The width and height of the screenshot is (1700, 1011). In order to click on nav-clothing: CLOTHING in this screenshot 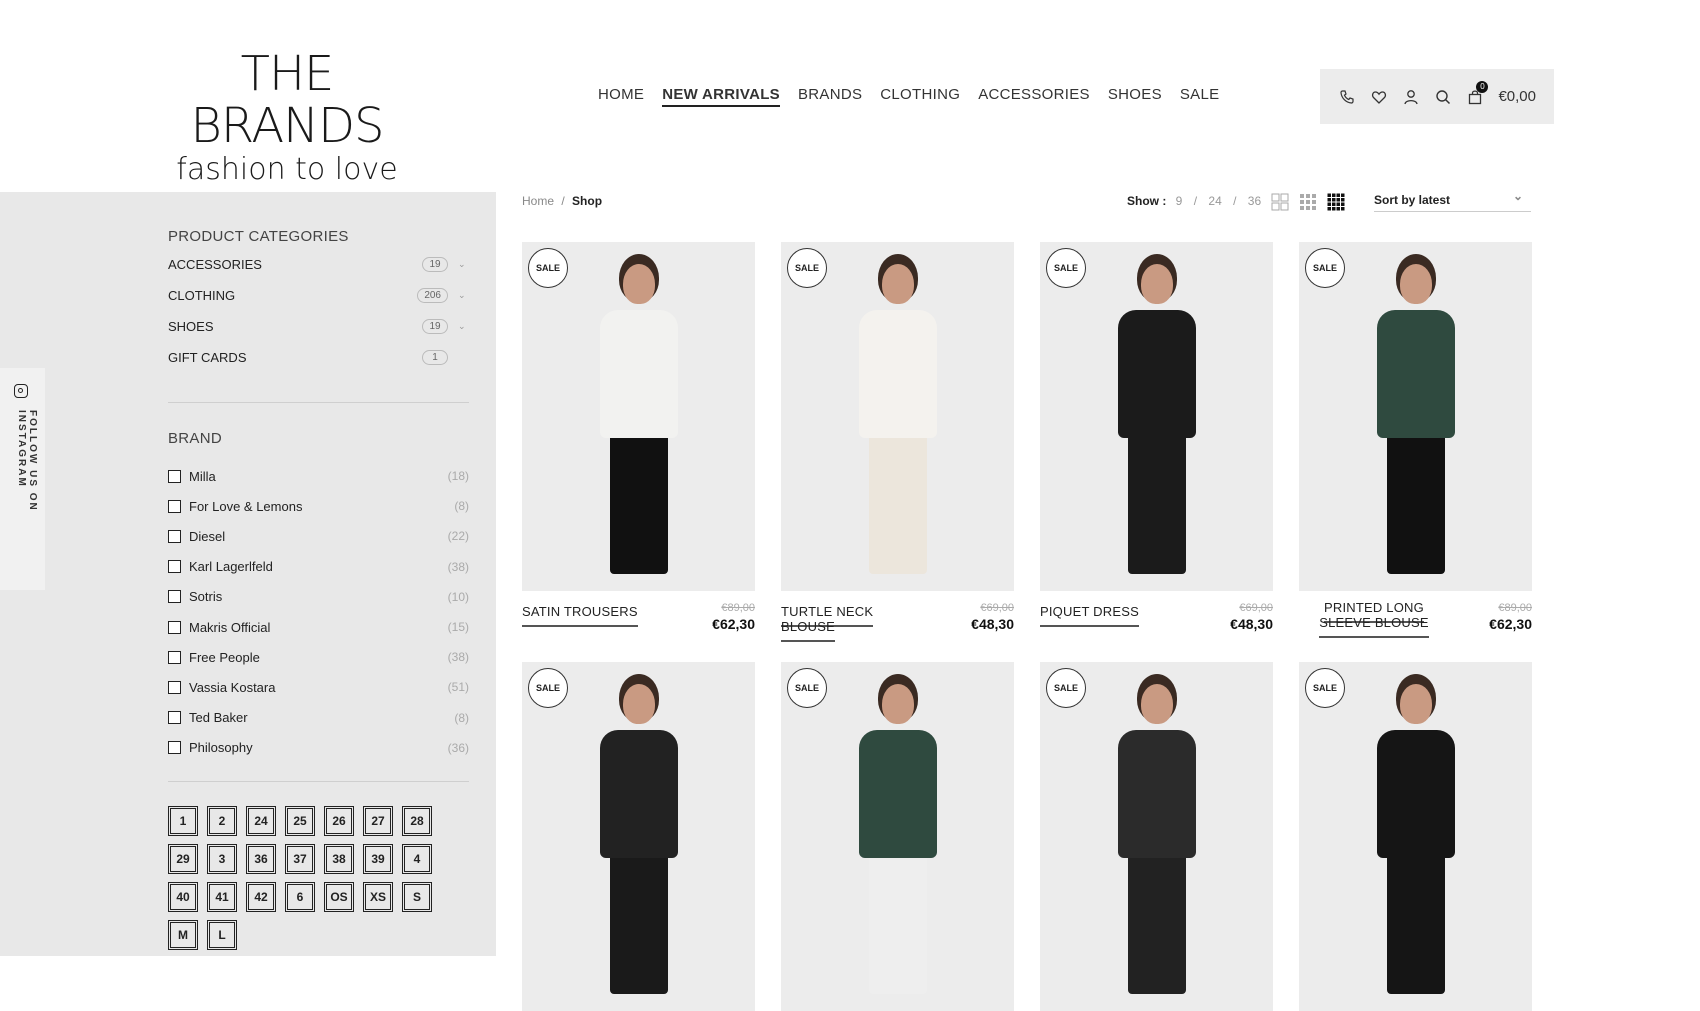, I will do `click(920, 96)`.